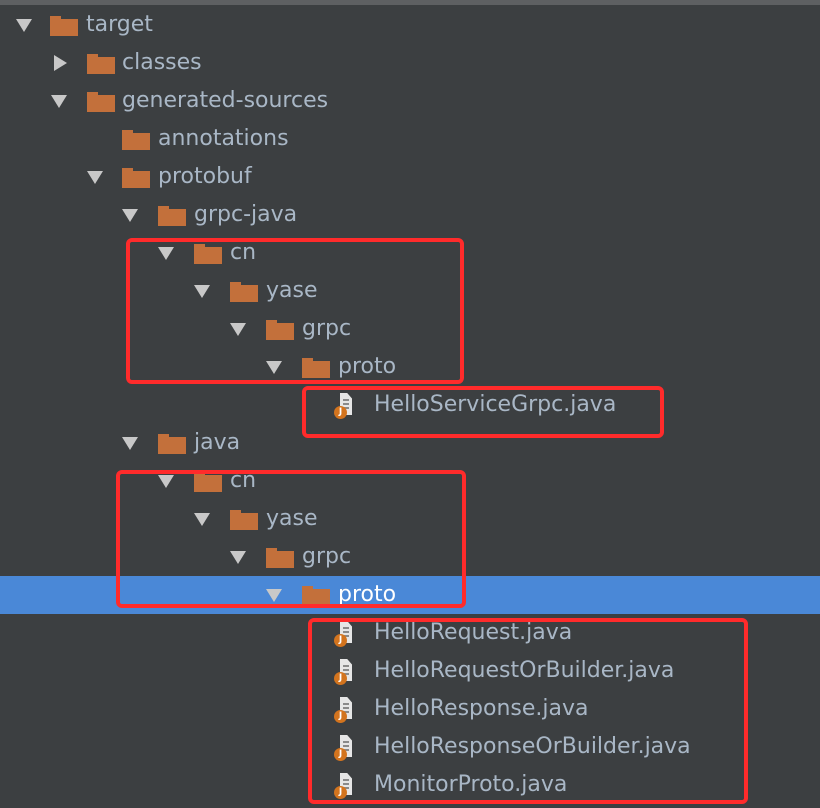  I want to click on tree-node-proto: proto, so click(410, 367).